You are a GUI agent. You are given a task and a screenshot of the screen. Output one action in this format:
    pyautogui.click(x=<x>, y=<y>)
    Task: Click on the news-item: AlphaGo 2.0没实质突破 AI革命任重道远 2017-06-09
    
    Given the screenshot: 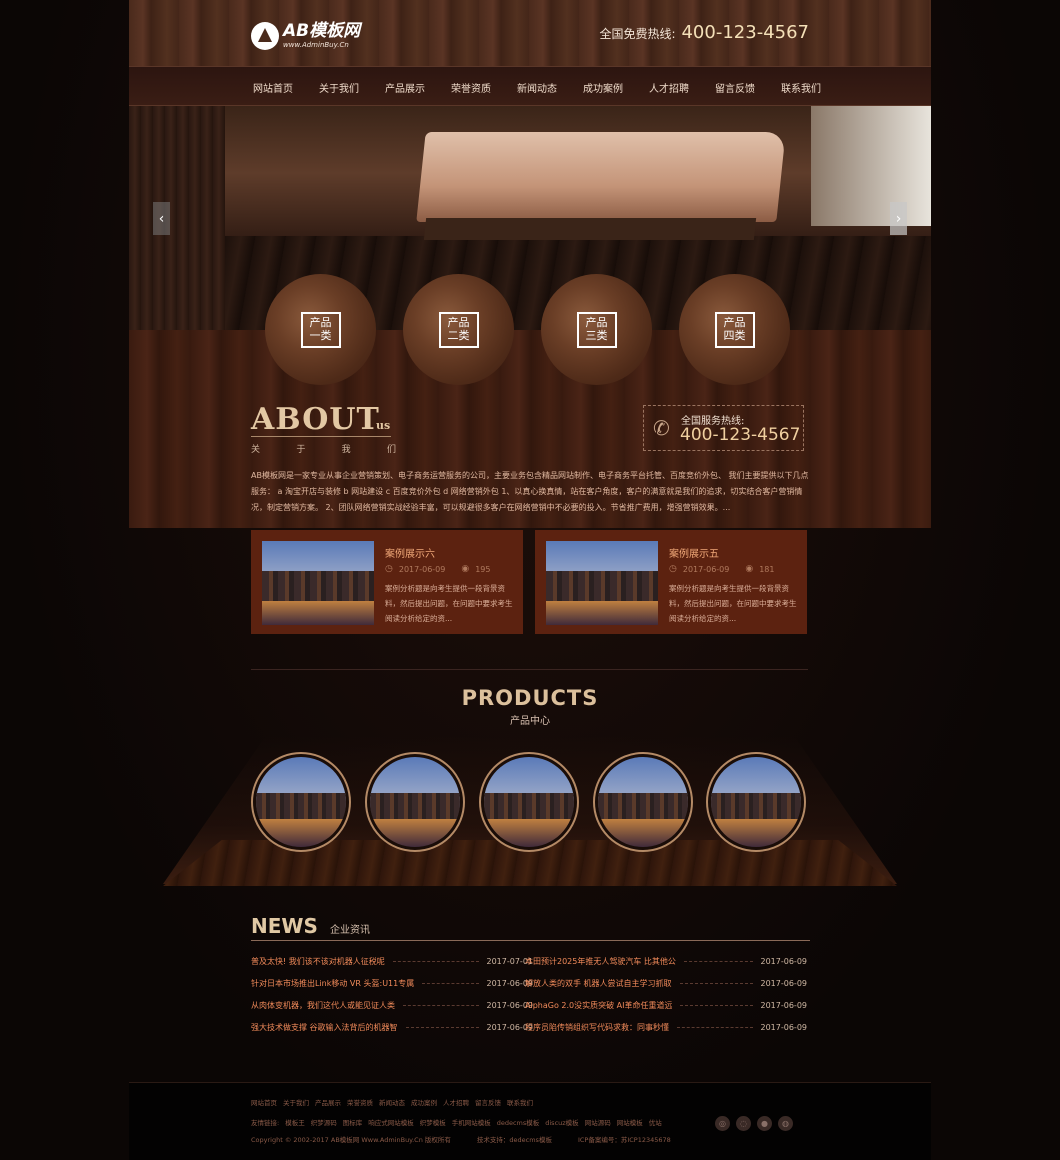 What is the action you would take?
    pyautogui.click(x=666, y=1005)
    